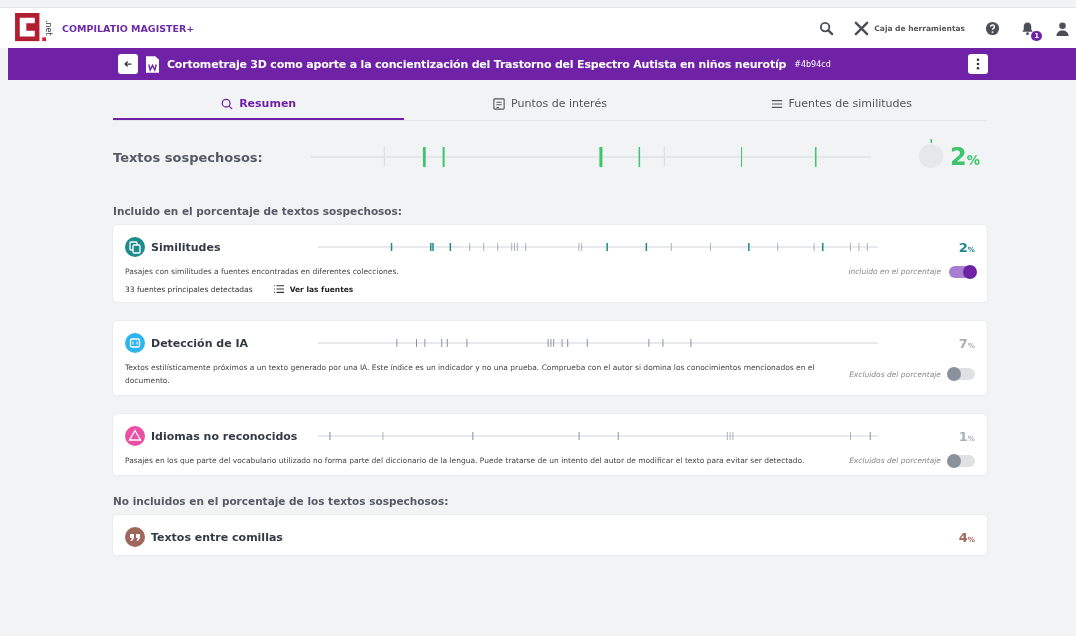 The width and height of the screenshot is (1076, 636). I want to click on logo-text: .net, so click(48, 28).